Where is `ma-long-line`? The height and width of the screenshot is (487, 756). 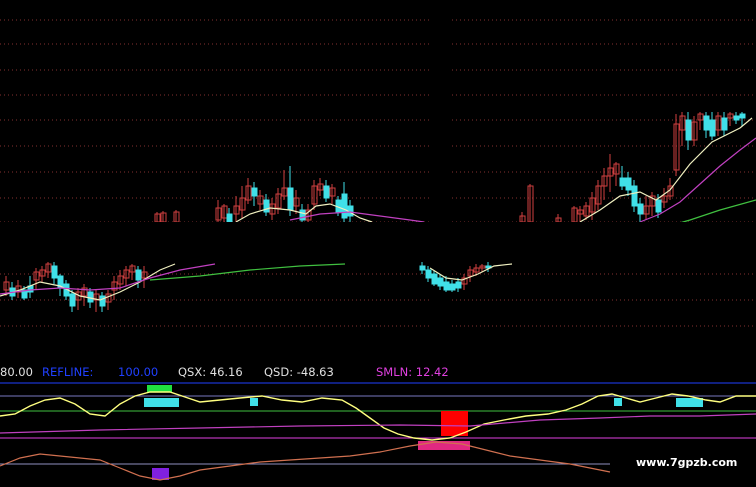 ma-long-line is located at coordinates (247, 272).